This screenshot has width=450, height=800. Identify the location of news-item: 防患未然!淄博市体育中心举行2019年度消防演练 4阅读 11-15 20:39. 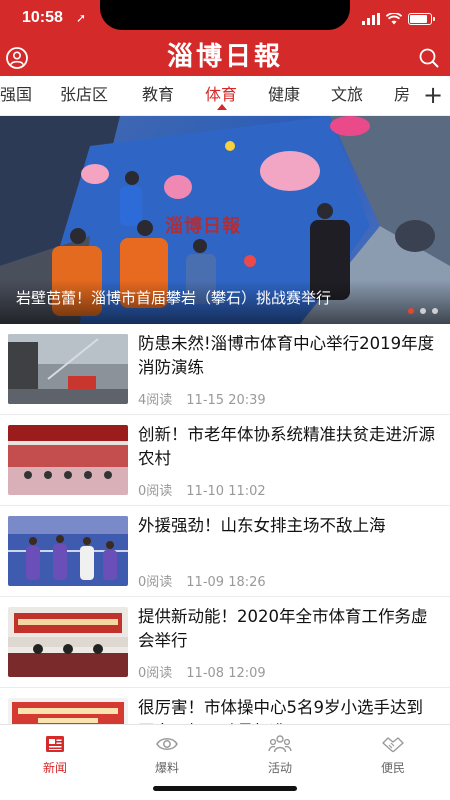
(225, 369).